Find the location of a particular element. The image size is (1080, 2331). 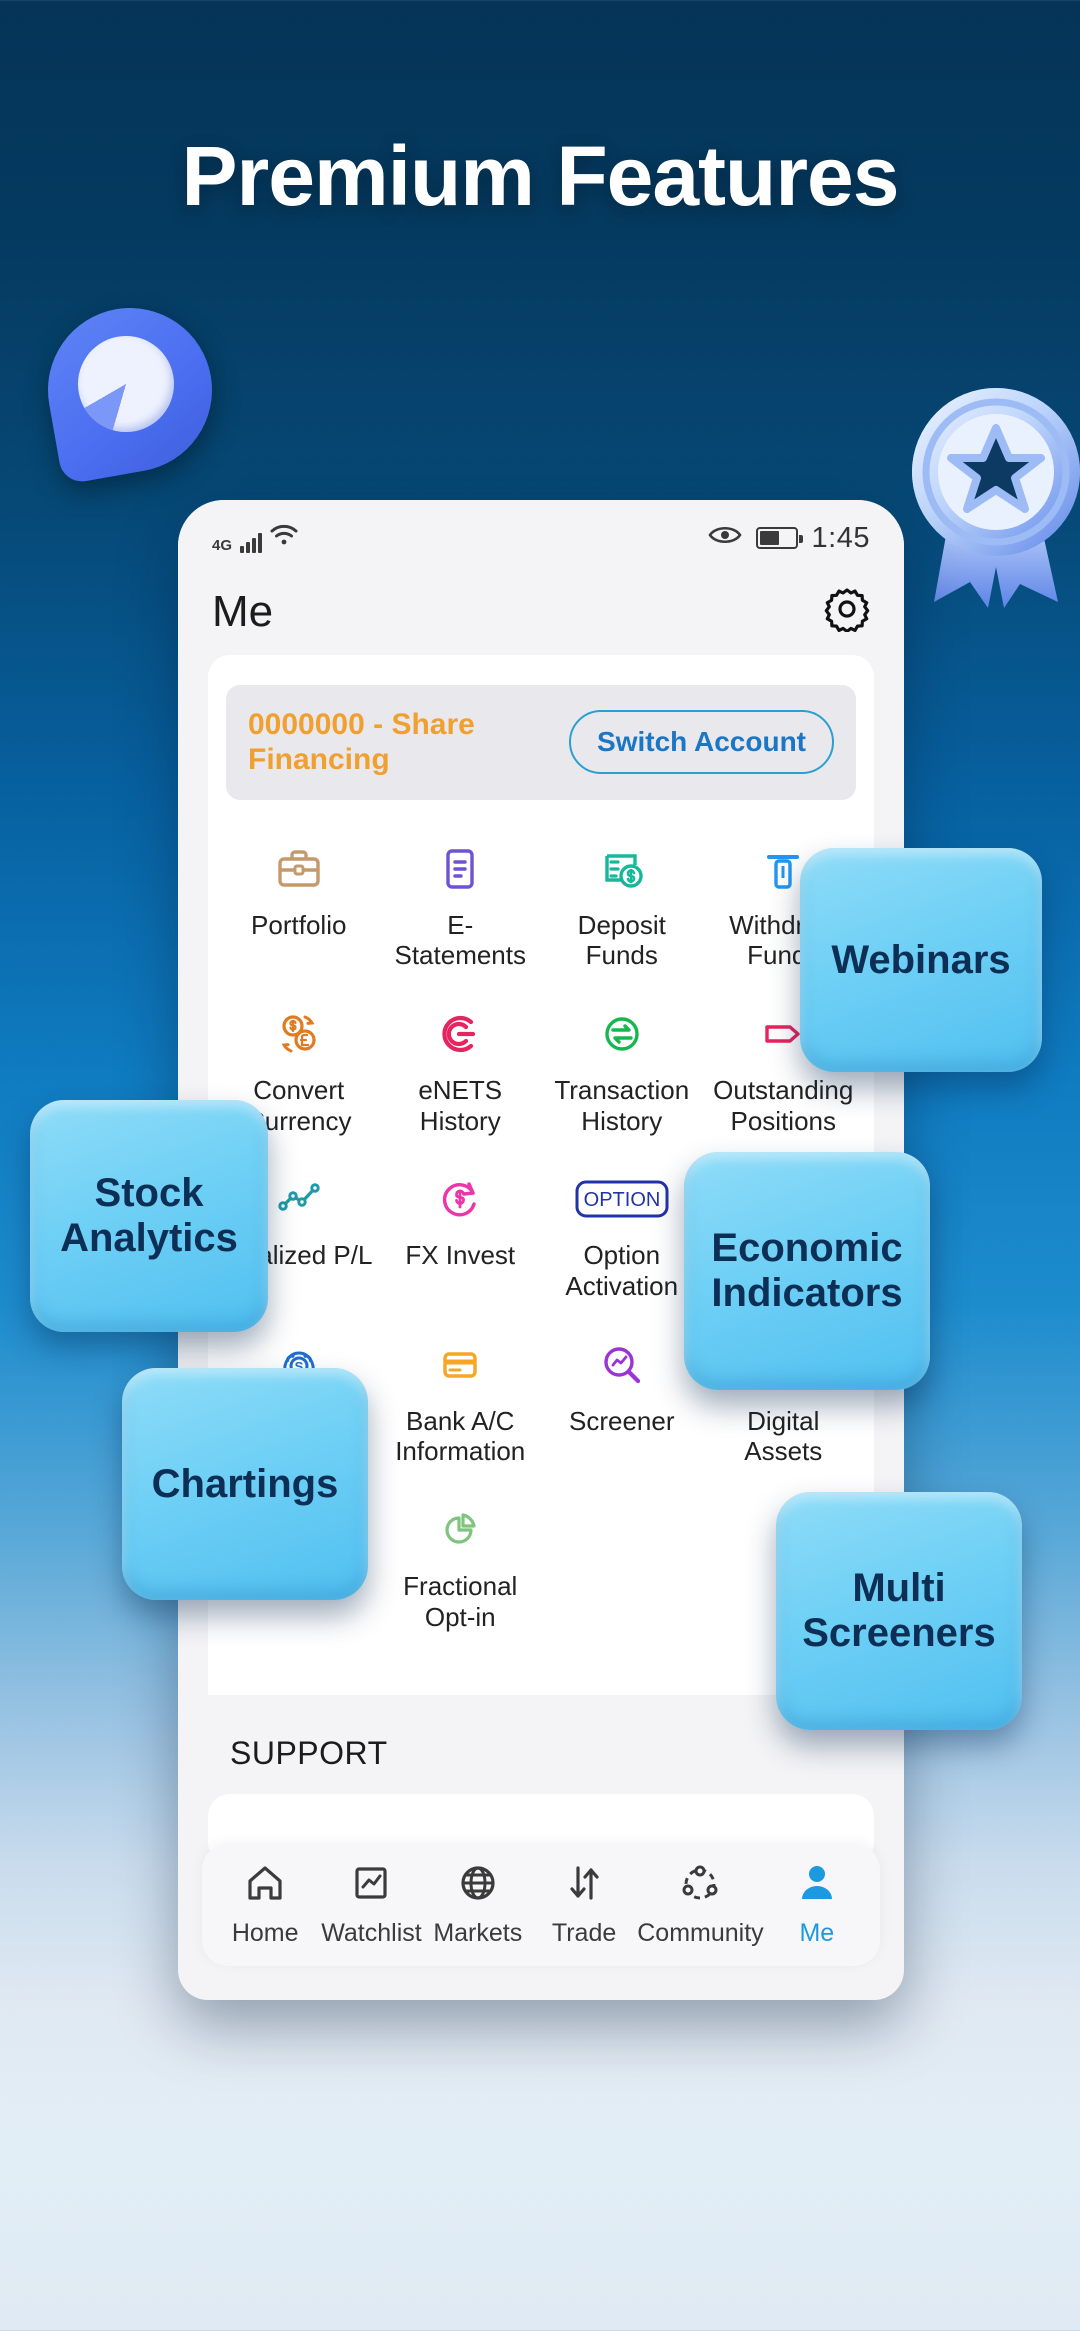

grid-item-e-statements: E-Statements is located at coordinates (461, 908).